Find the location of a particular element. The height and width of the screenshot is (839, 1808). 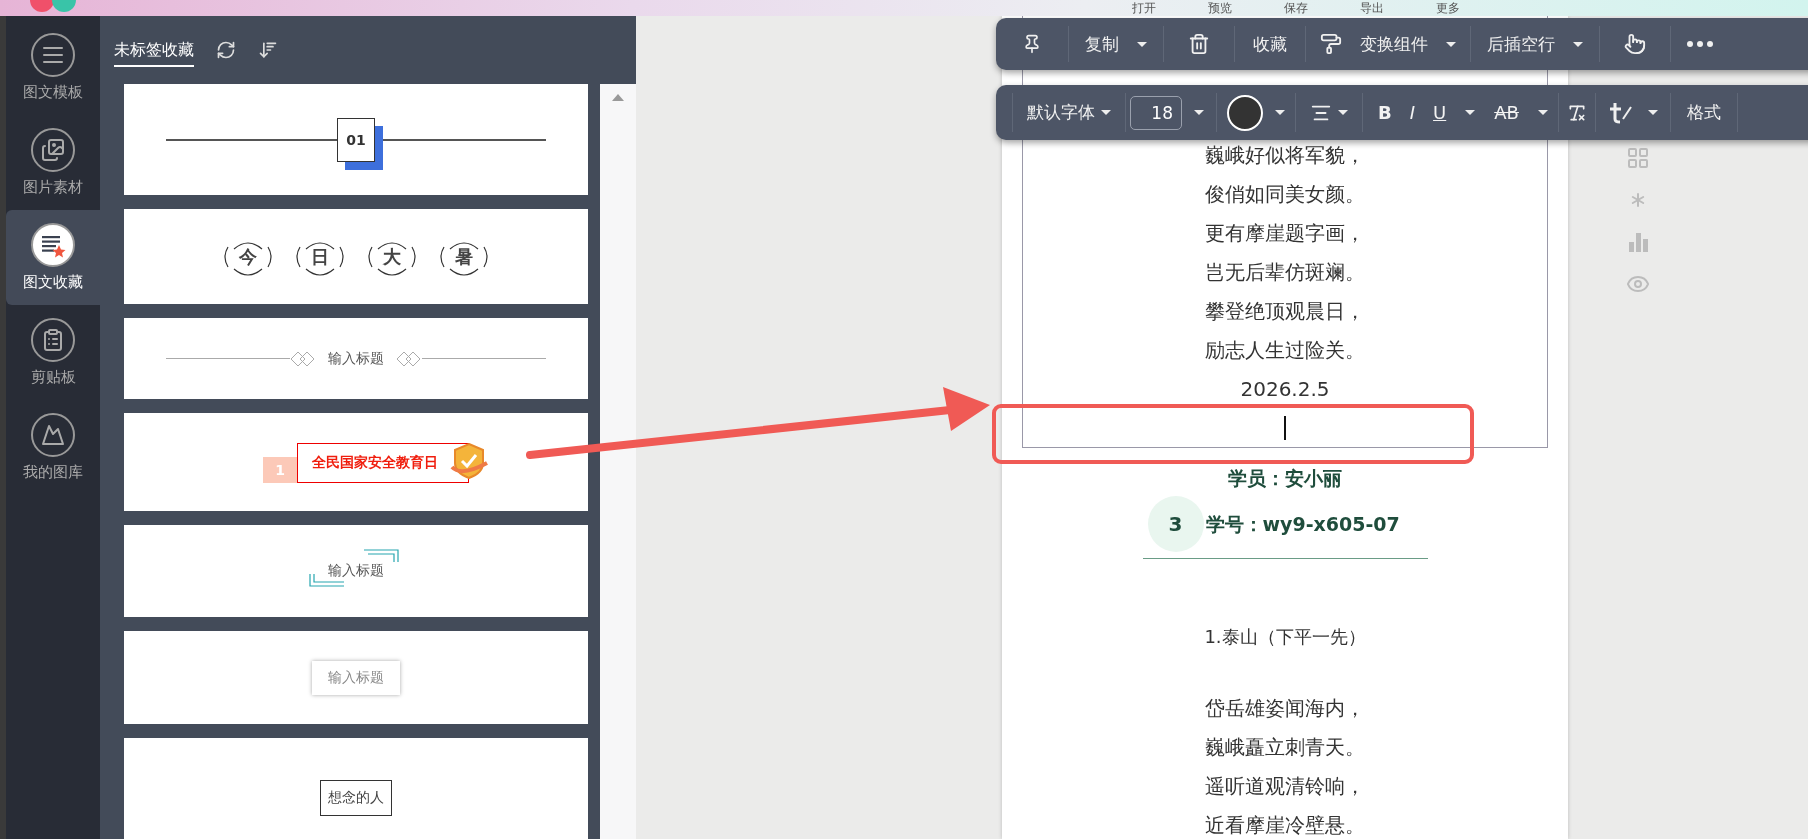

text-pen-icon is located at coordinates (1620, 112).